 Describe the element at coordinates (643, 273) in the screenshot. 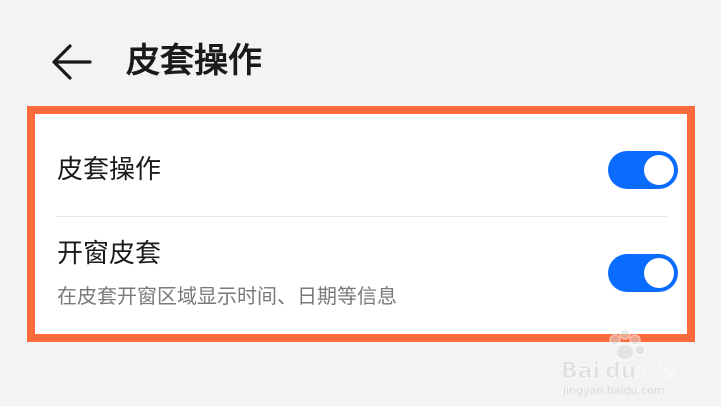

I see `window-case-toggle` at that location.